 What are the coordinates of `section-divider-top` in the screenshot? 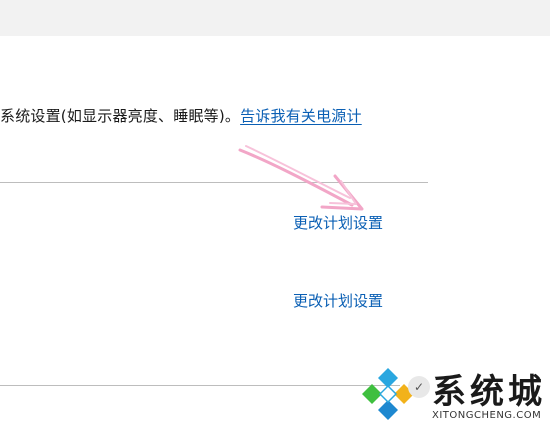 It's located at (214, 182).